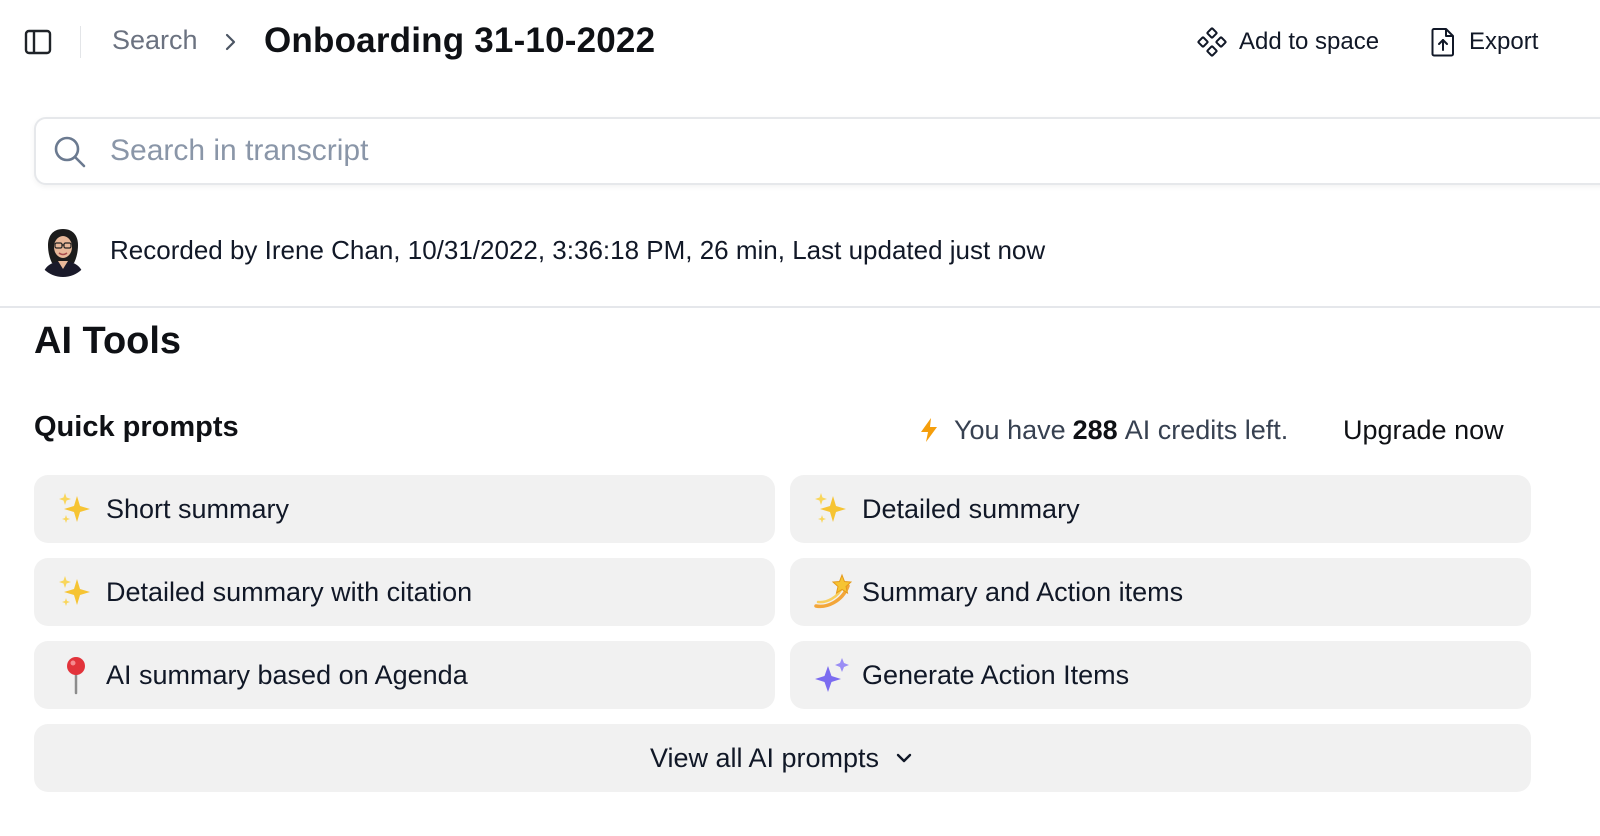 Image resolution: width=1600 pixels, height=836 pixels. I want to click on credits-suffix: AI credits left., so click(1206, 429).